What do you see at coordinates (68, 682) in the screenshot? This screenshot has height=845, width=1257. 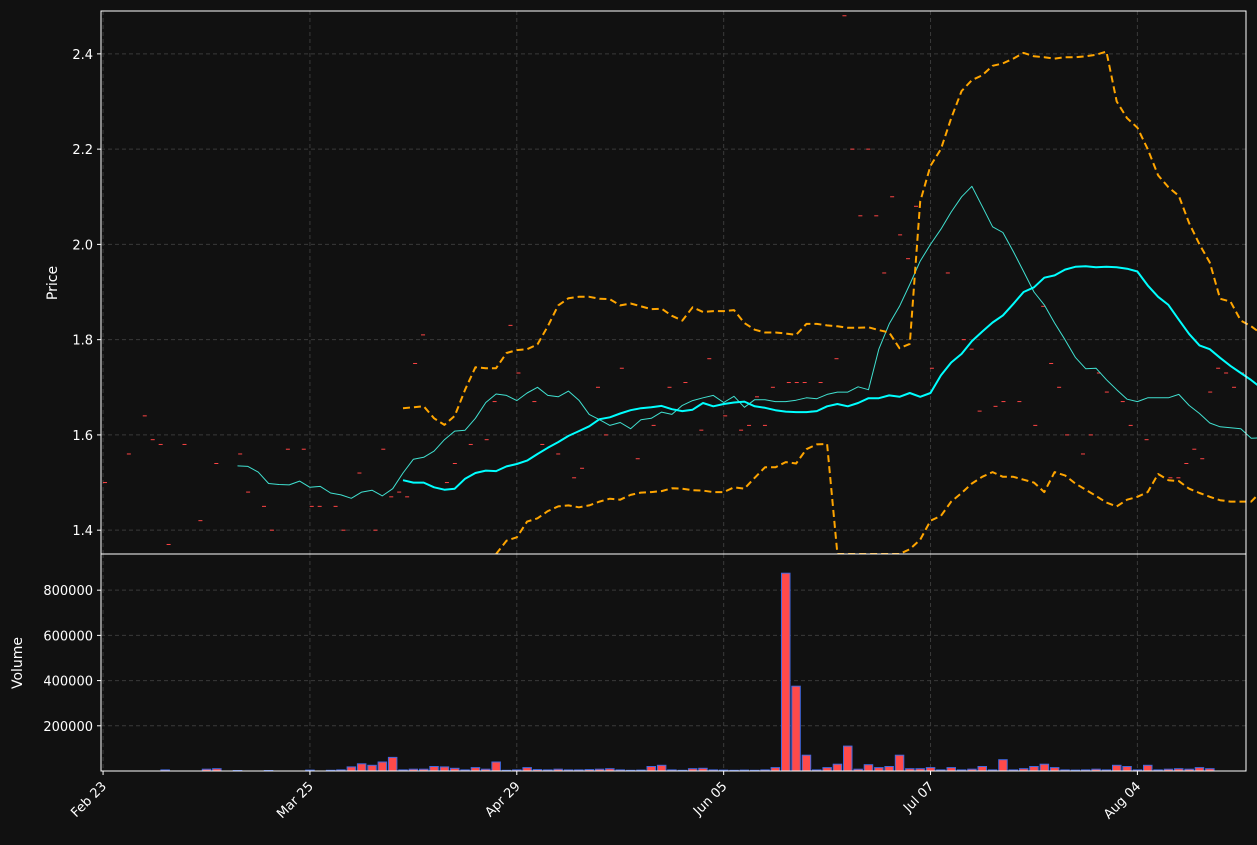 I see `volume-tick-label: 400000` at bounding box center [68, 682].